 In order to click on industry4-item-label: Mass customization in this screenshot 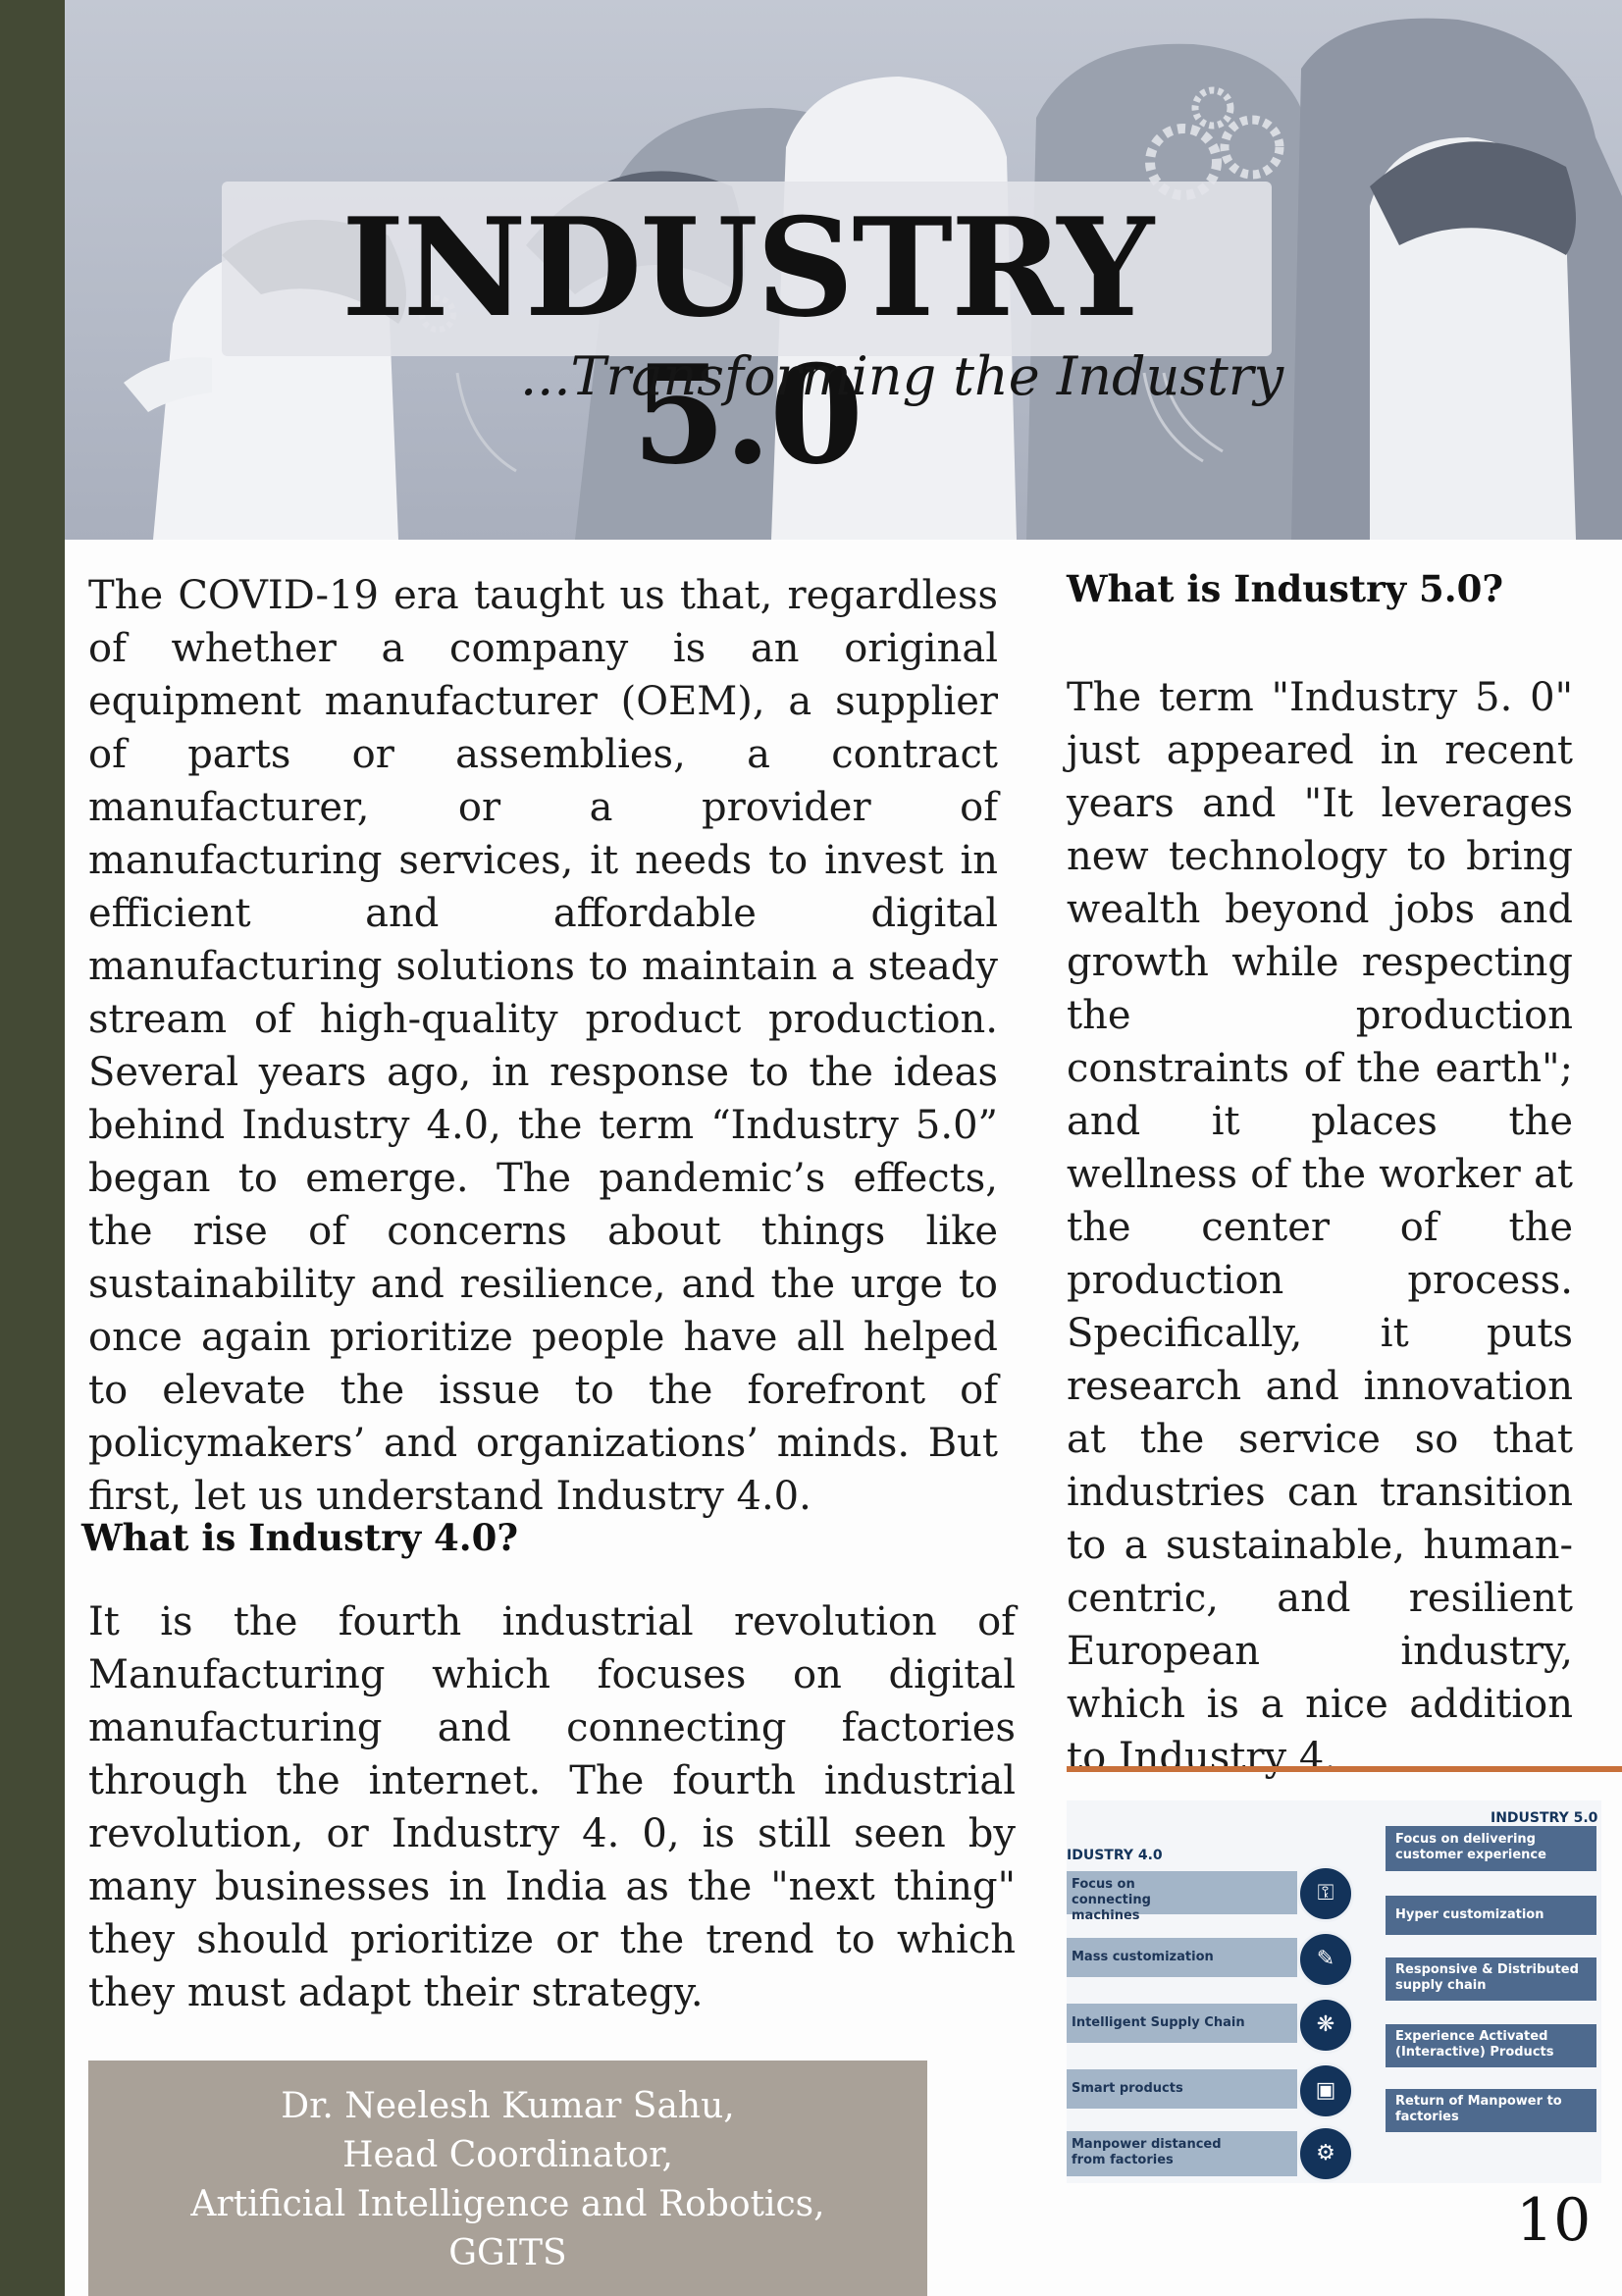, I will do `click(1143, 1957)`.